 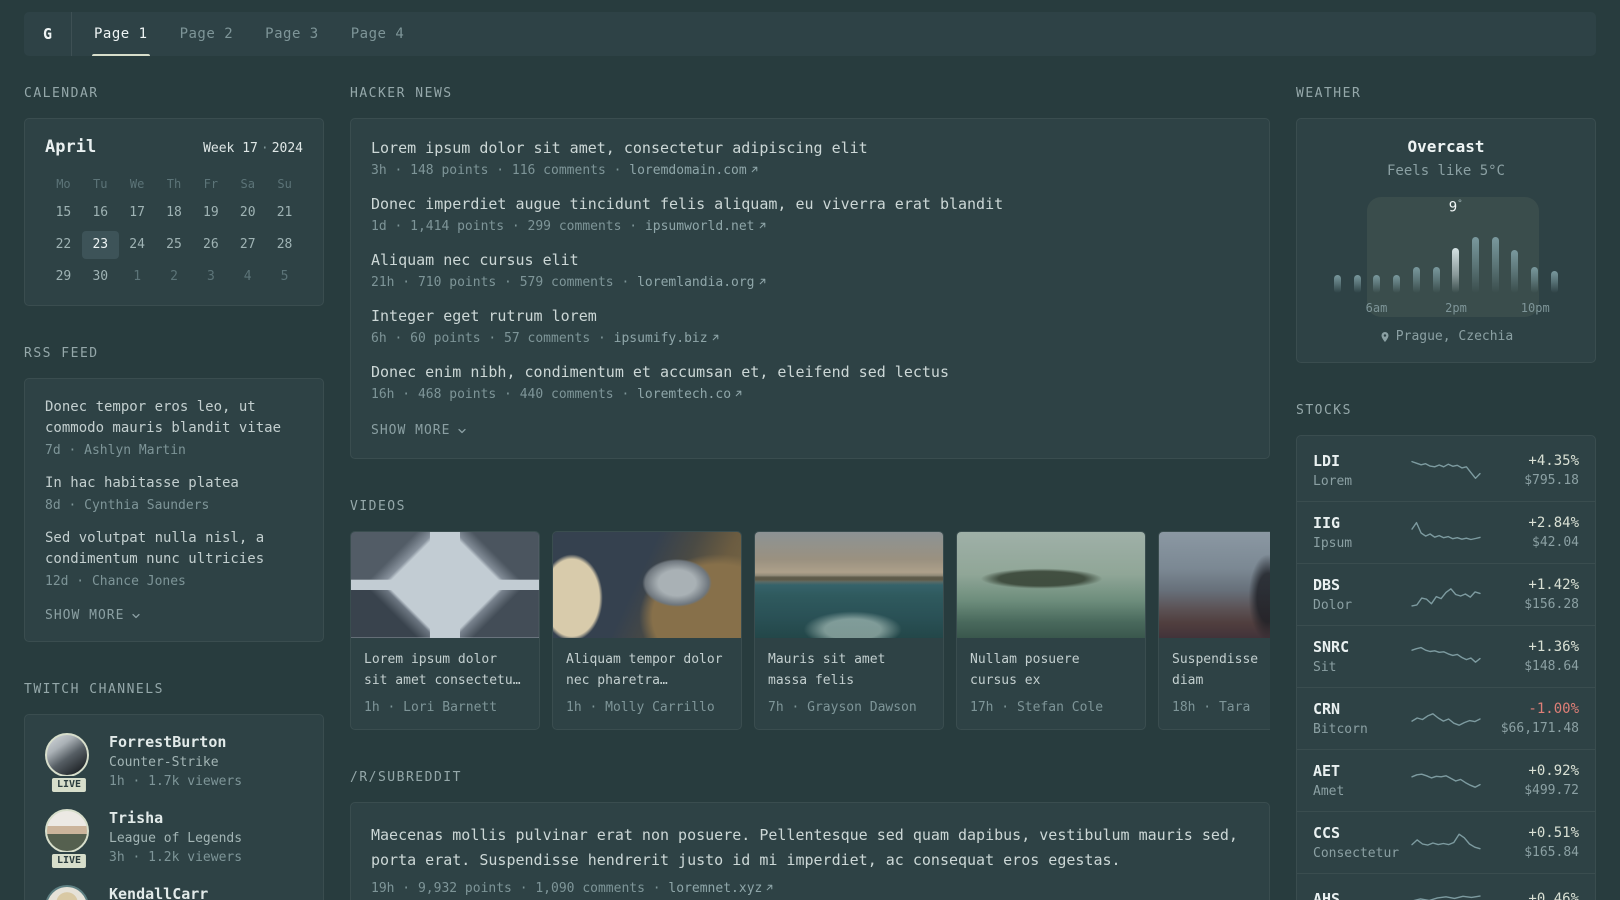 I want to click on rss-item-meta: 12d · Chance Jones, so click(x=115, y=581).